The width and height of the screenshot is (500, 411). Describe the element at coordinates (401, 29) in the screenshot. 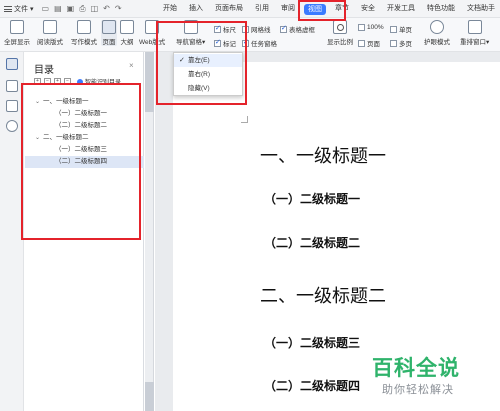

I see `single-page-button: 单页` at that location.